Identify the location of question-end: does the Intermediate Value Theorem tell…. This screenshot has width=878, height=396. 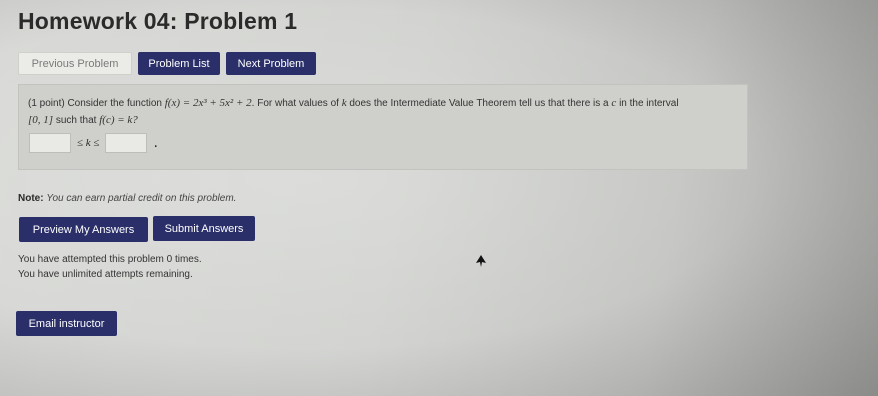
(479, 103).